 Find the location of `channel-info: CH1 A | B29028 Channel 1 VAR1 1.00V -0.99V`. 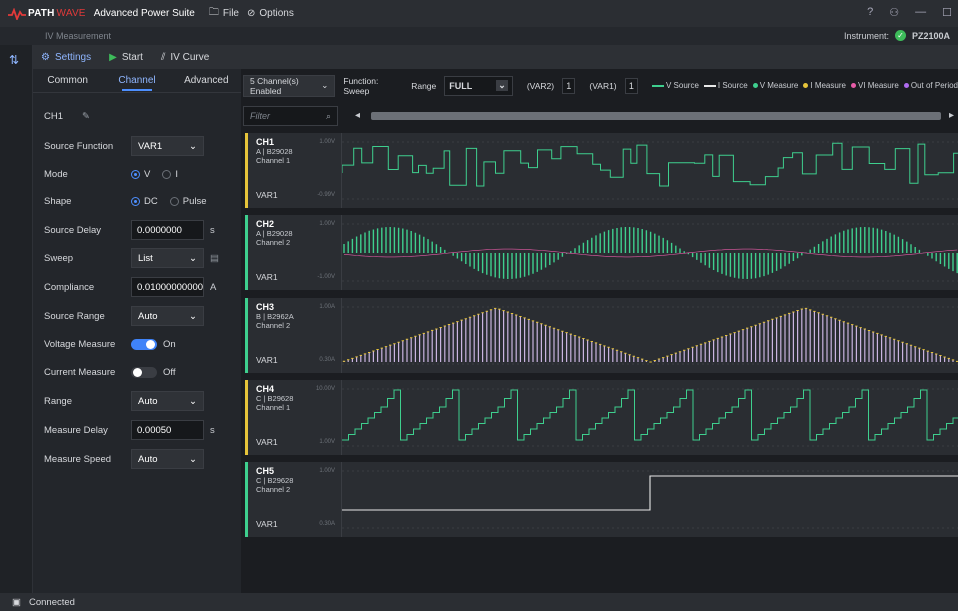

channel-info: CH1 A | B29028 Channel 1 VAR1 1.00V -0.99V is located at coordinates (292, 170).